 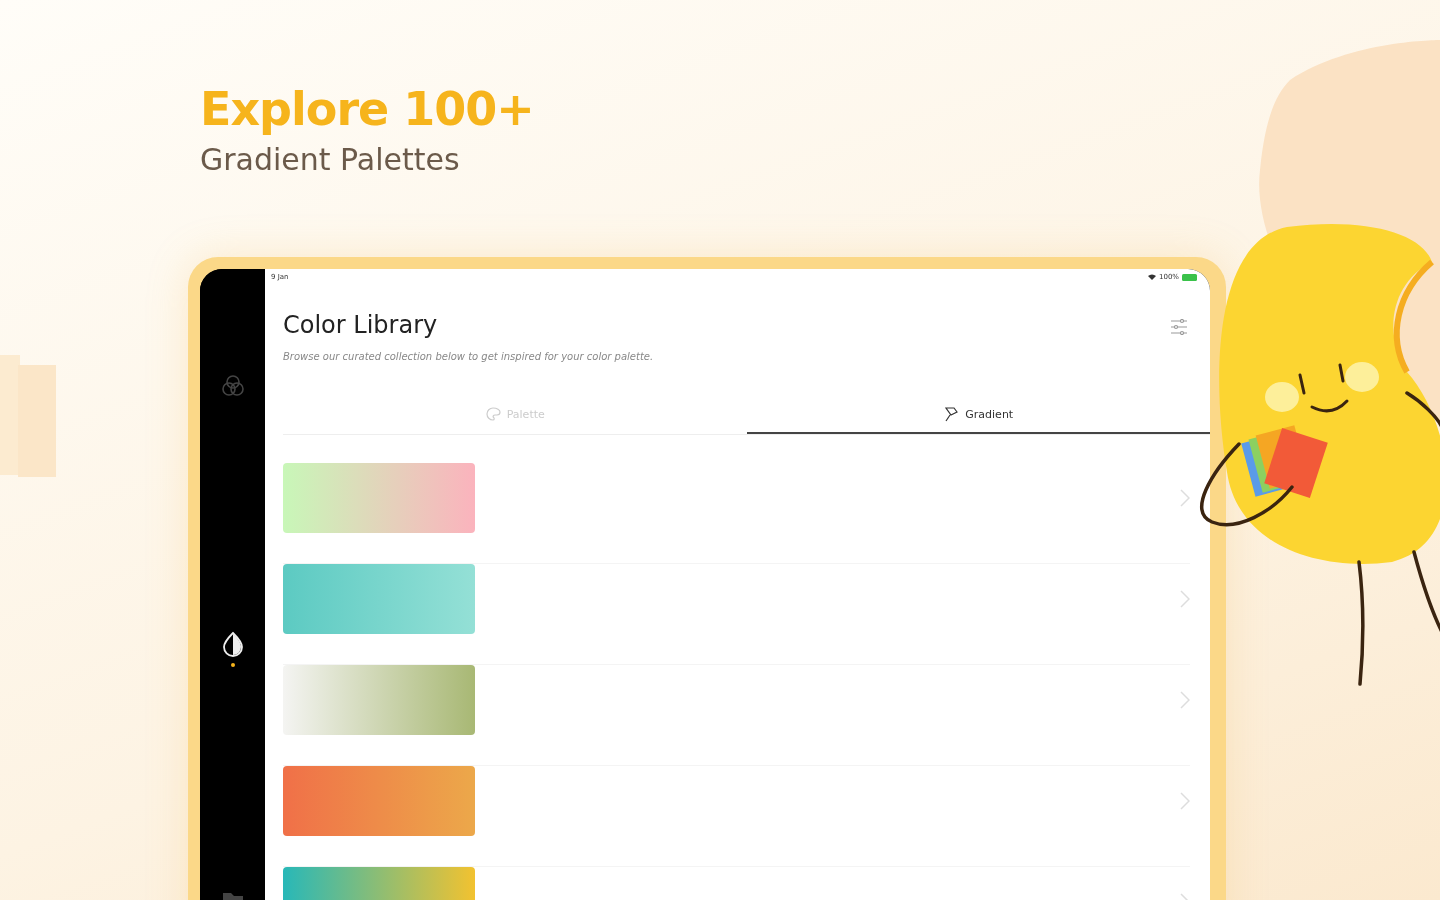 I want to click on circles-icon, so click(x=232, y=386).